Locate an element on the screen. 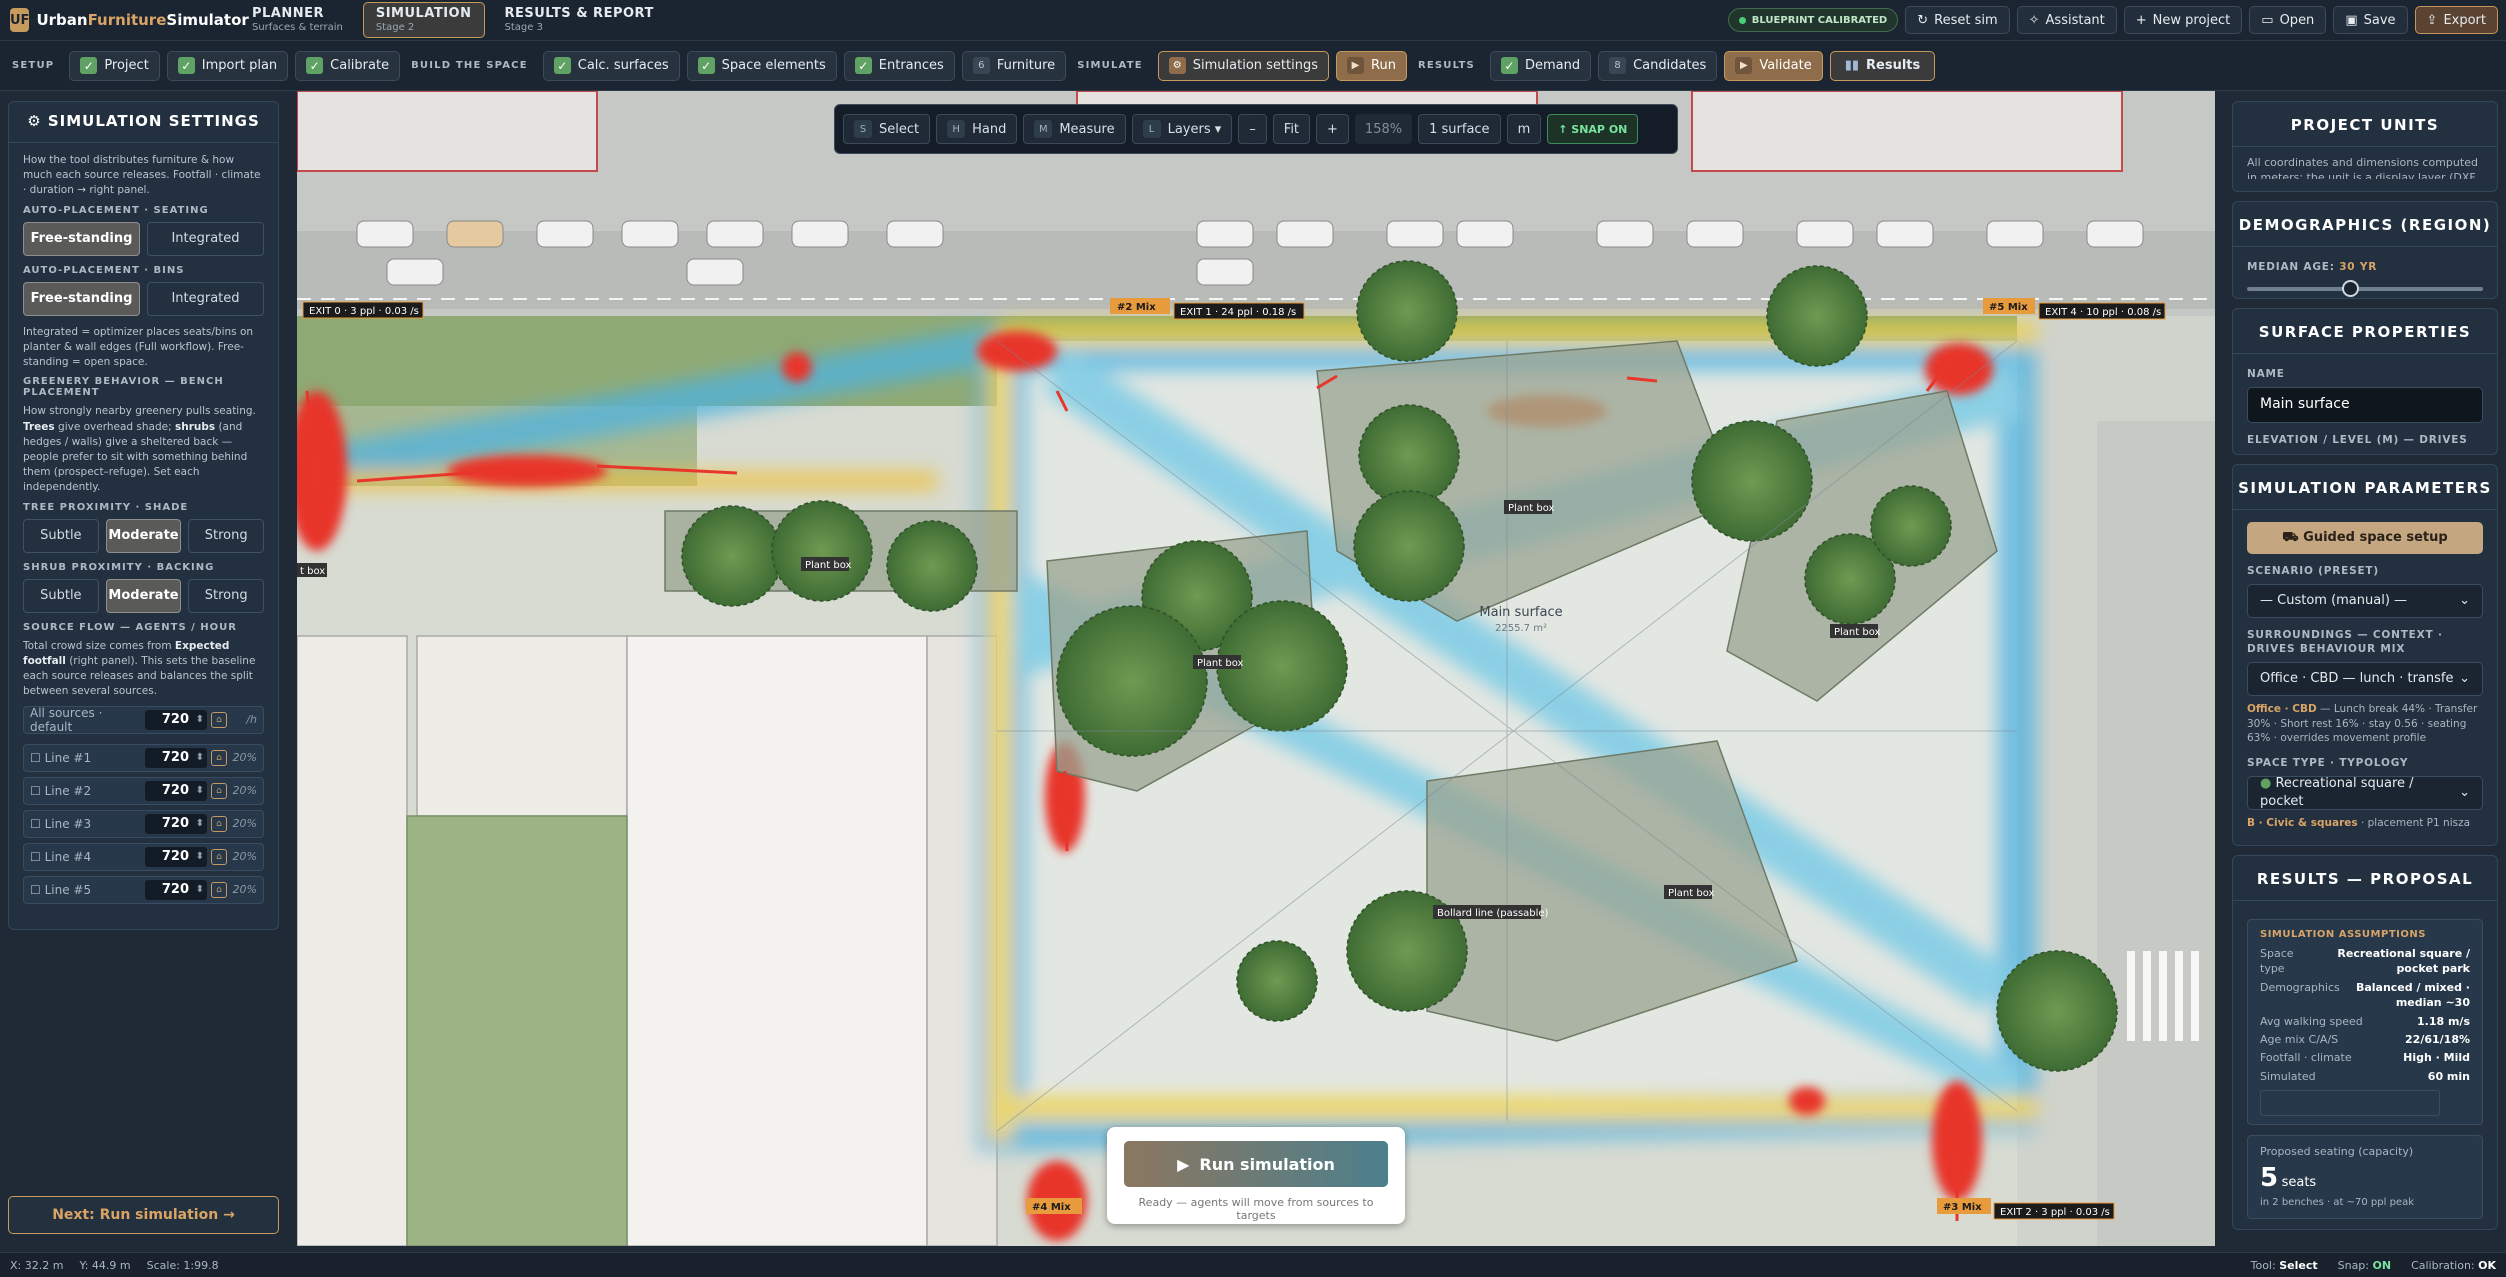 The width and height of the screenshot is (2506, 1277). select-tool: S Select is located at coordinates (887, 129).